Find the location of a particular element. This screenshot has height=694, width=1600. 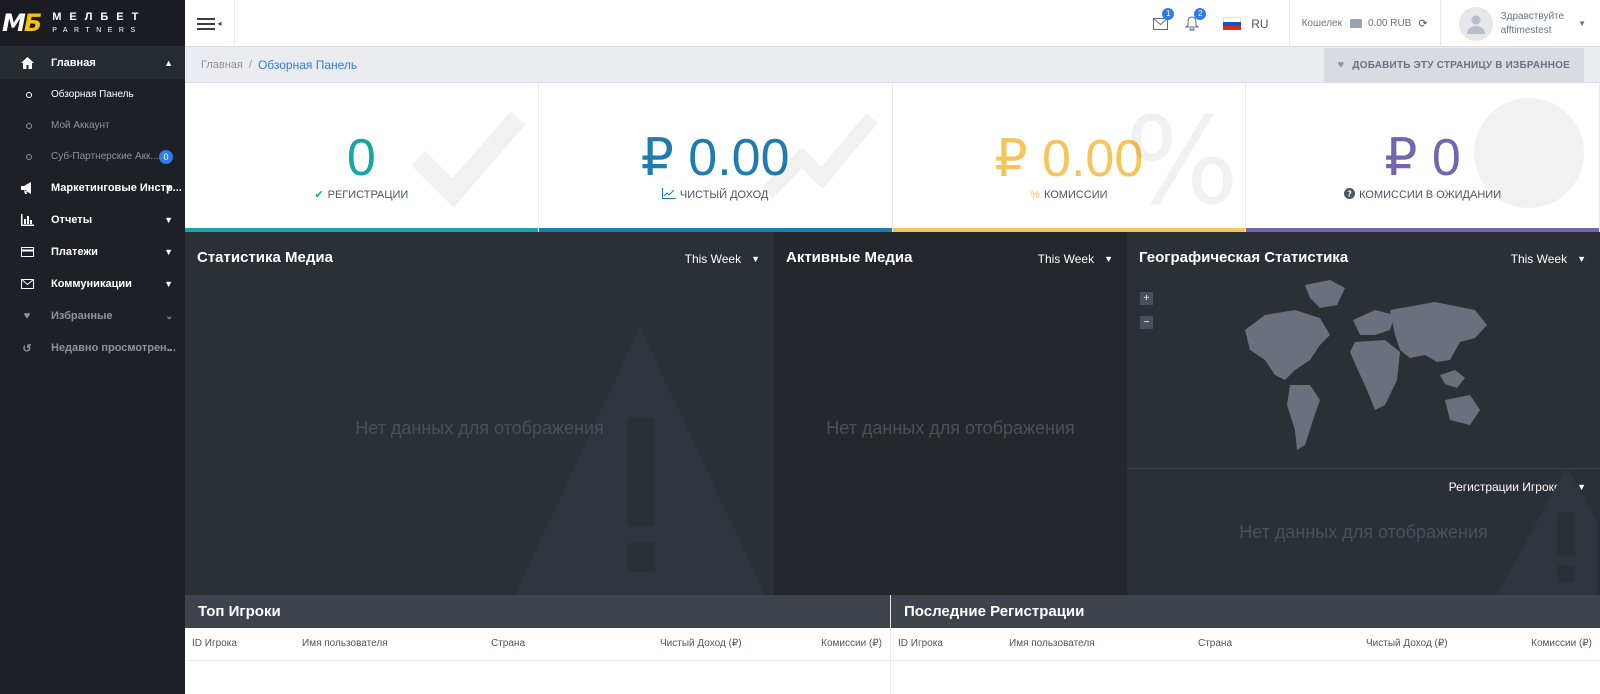

wallet: Кошелек 0.00 RUB ⟳ is located at coordinates (1364, 23).